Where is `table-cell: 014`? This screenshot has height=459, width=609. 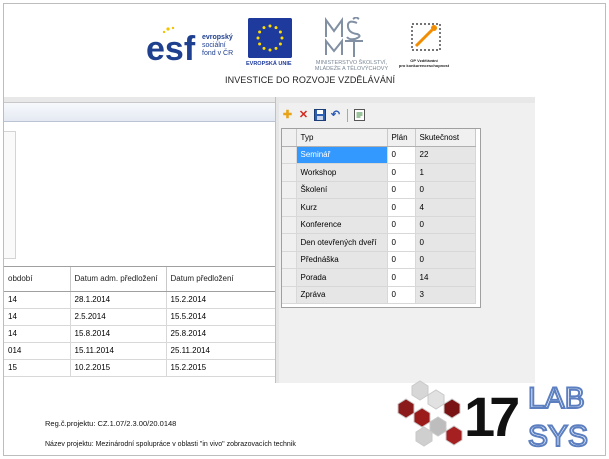
table-cell: 014 is located at coordinates (37, 351).